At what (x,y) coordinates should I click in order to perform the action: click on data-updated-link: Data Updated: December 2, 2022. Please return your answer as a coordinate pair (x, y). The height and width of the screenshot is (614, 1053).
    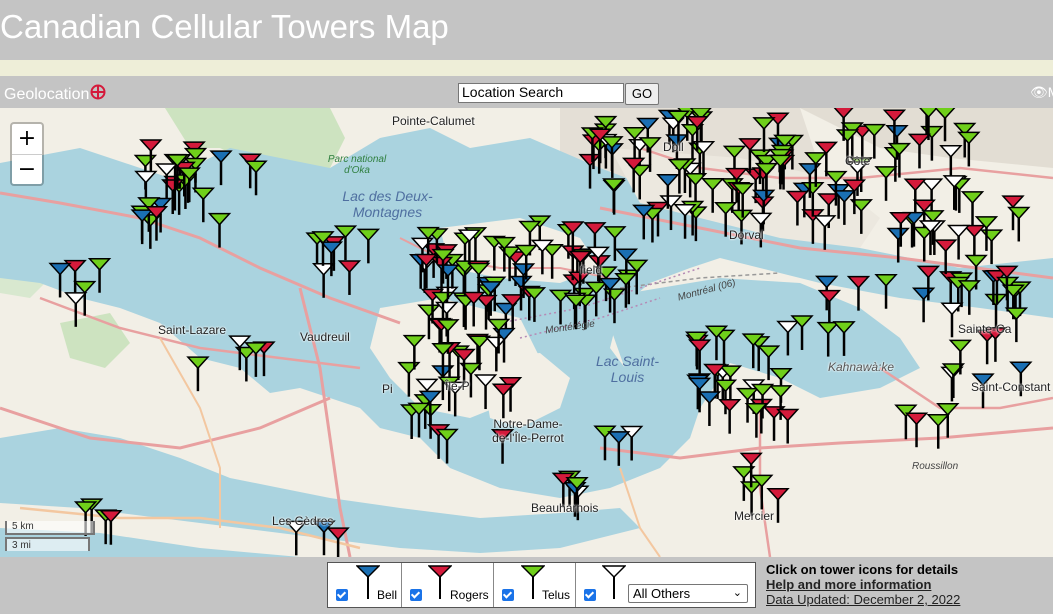
    Looking at the image, I should click on (863, 599).